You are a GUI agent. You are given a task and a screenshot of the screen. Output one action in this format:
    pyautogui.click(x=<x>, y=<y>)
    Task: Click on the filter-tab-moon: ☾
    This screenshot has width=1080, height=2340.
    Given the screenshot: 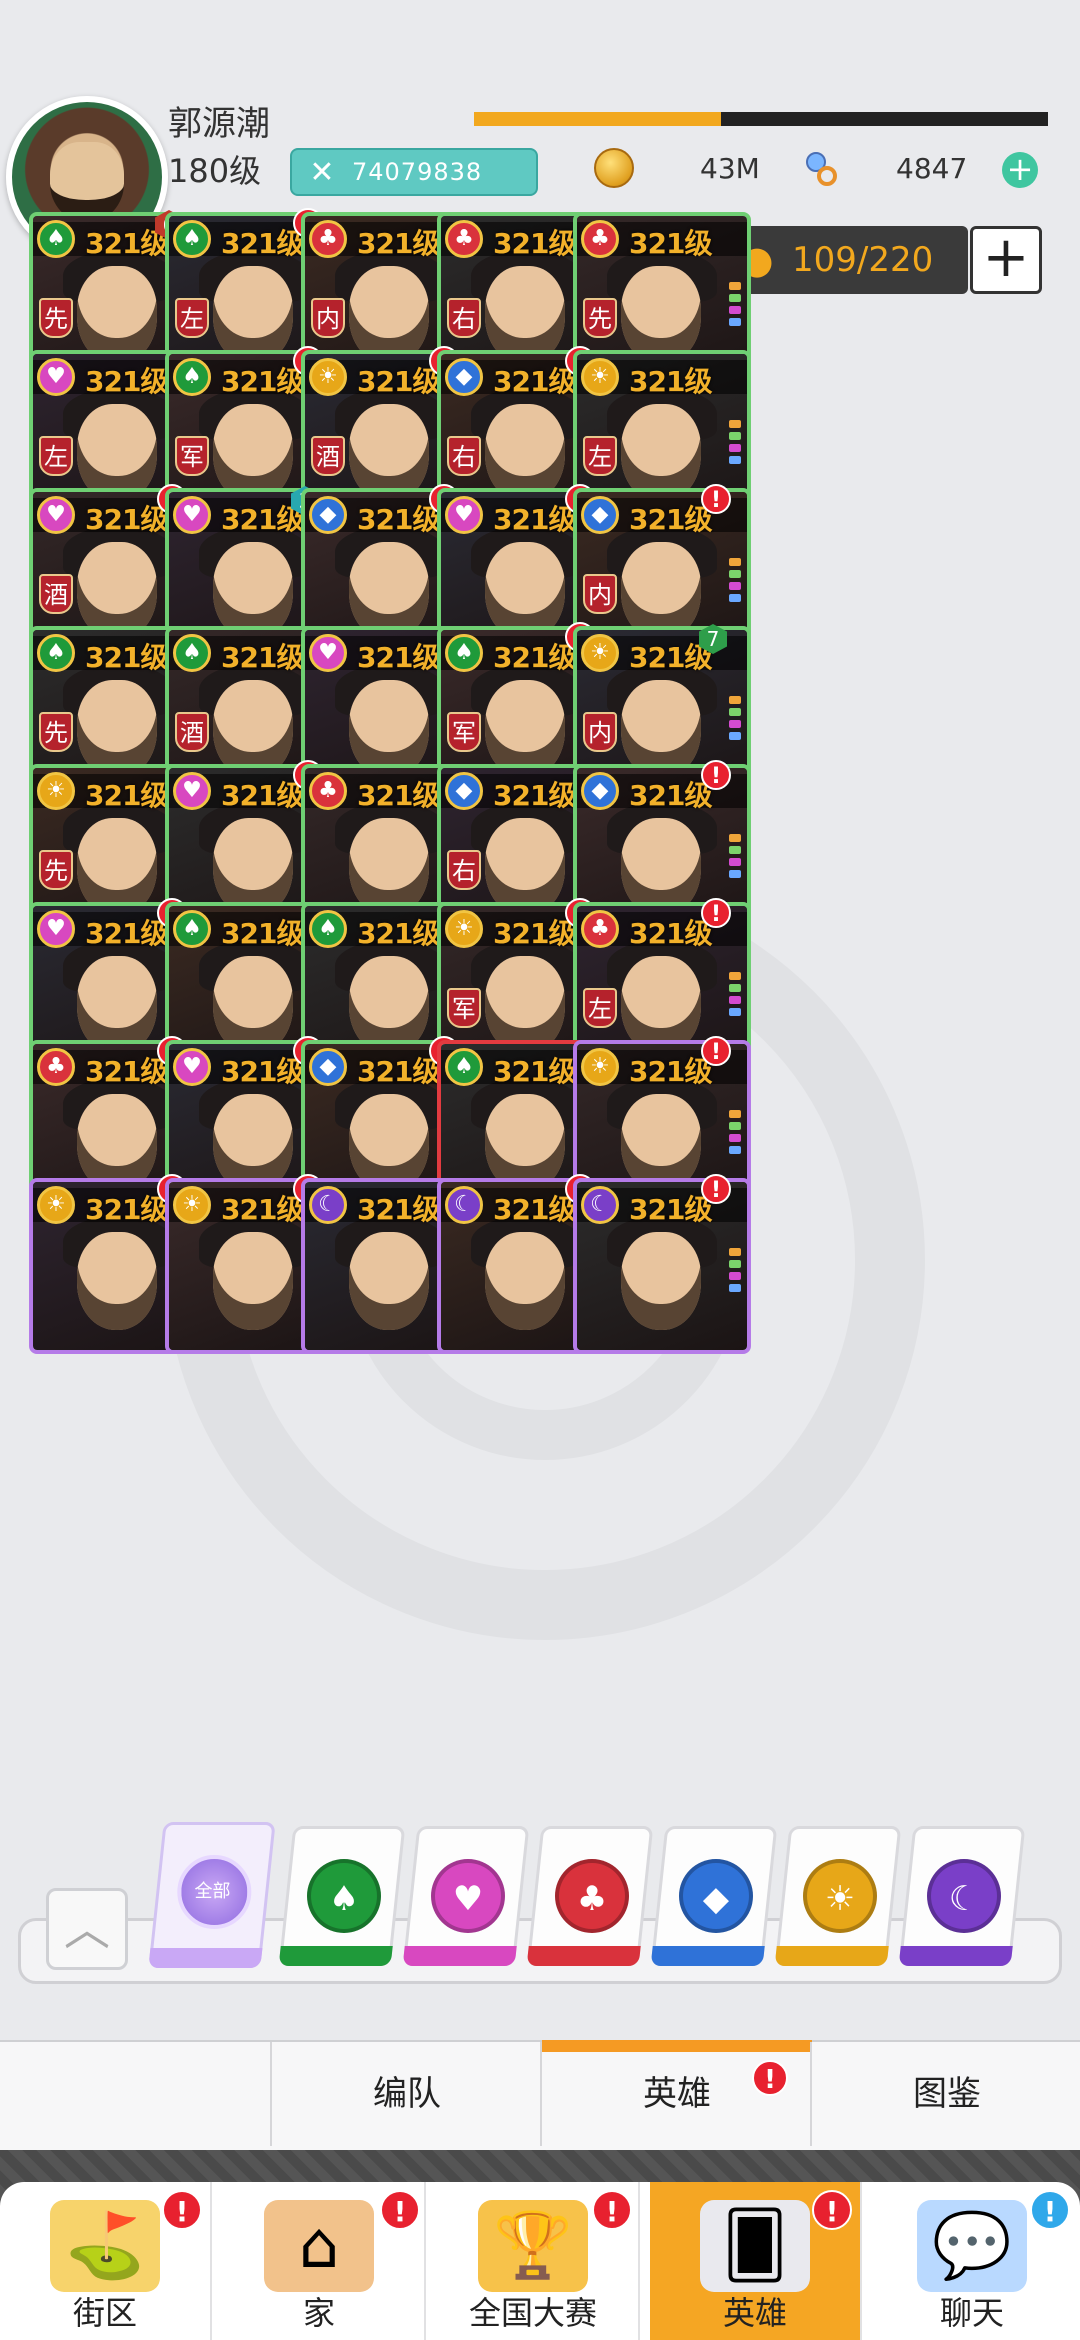 What is the action you would take?
    pyautogui.click(x=962, y=1896)
    